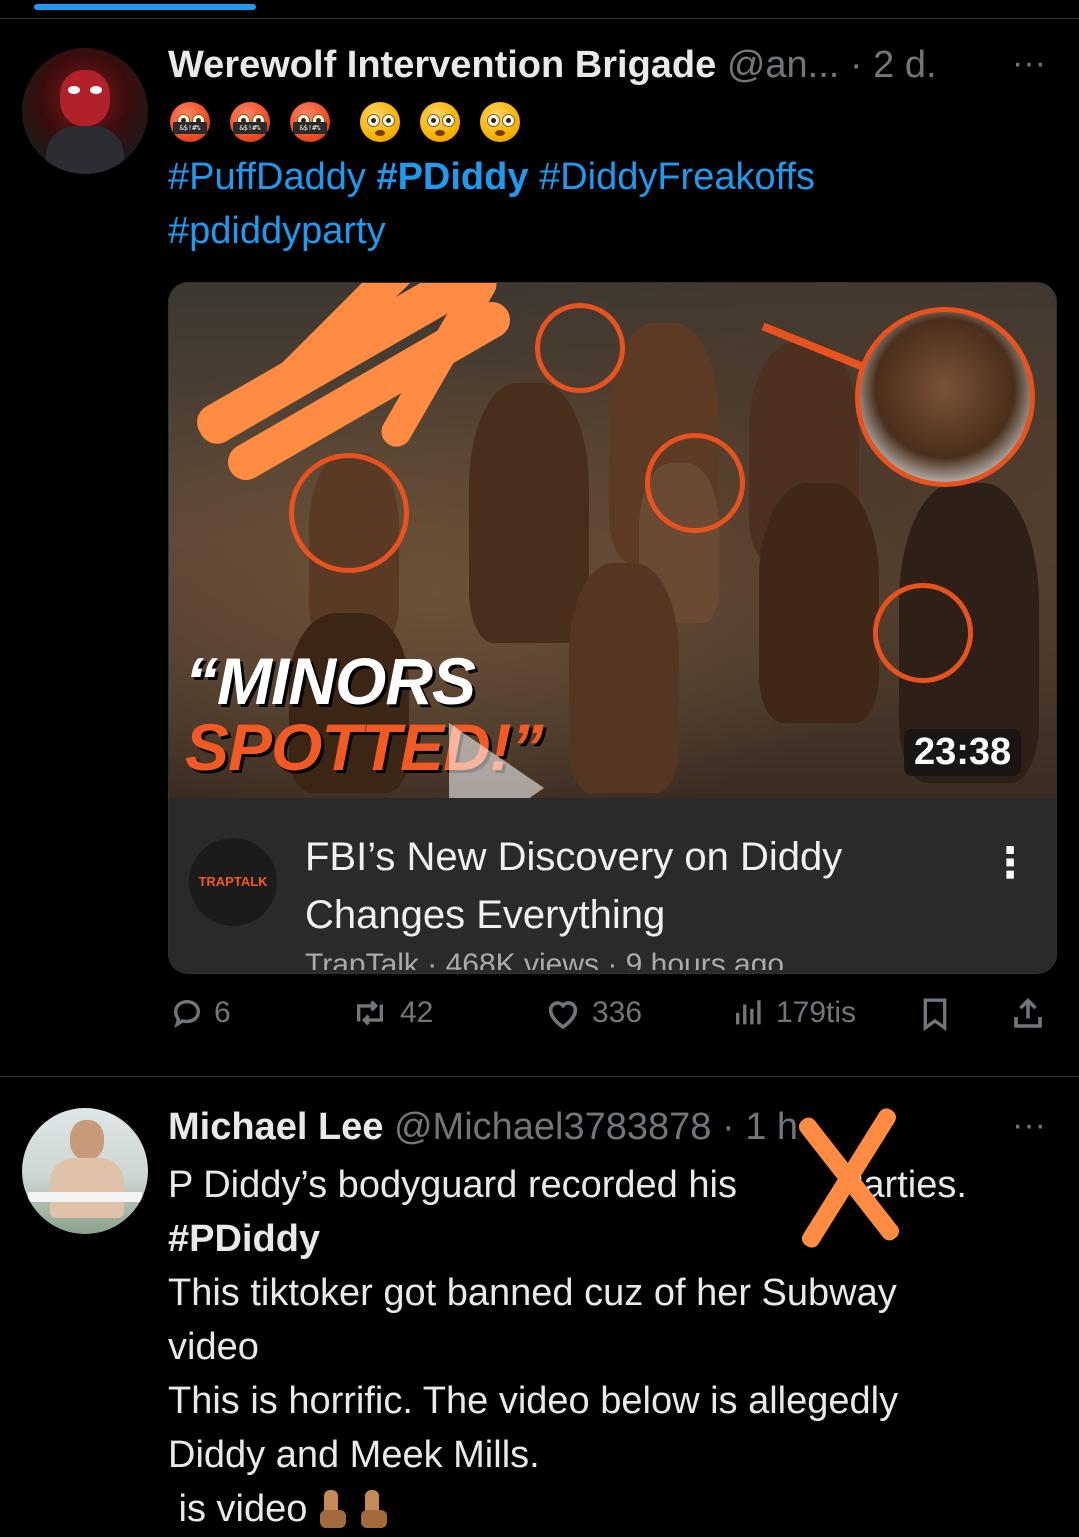  I want to click on reply-icon, so click(187, 1014).